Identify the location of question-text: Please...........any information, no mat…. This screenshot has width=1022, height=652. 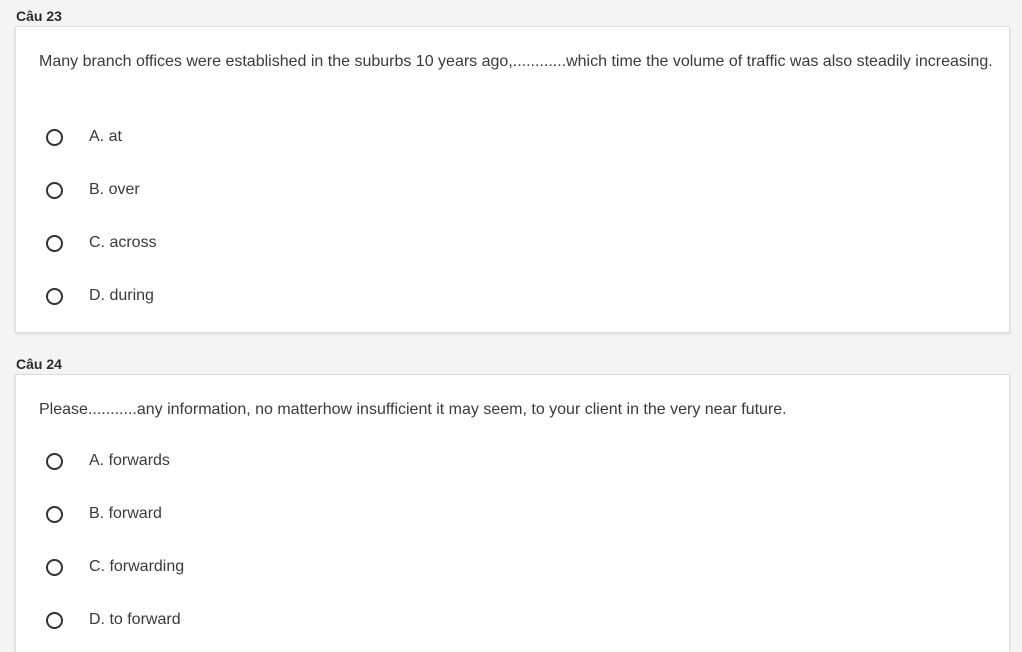
(413, 409).